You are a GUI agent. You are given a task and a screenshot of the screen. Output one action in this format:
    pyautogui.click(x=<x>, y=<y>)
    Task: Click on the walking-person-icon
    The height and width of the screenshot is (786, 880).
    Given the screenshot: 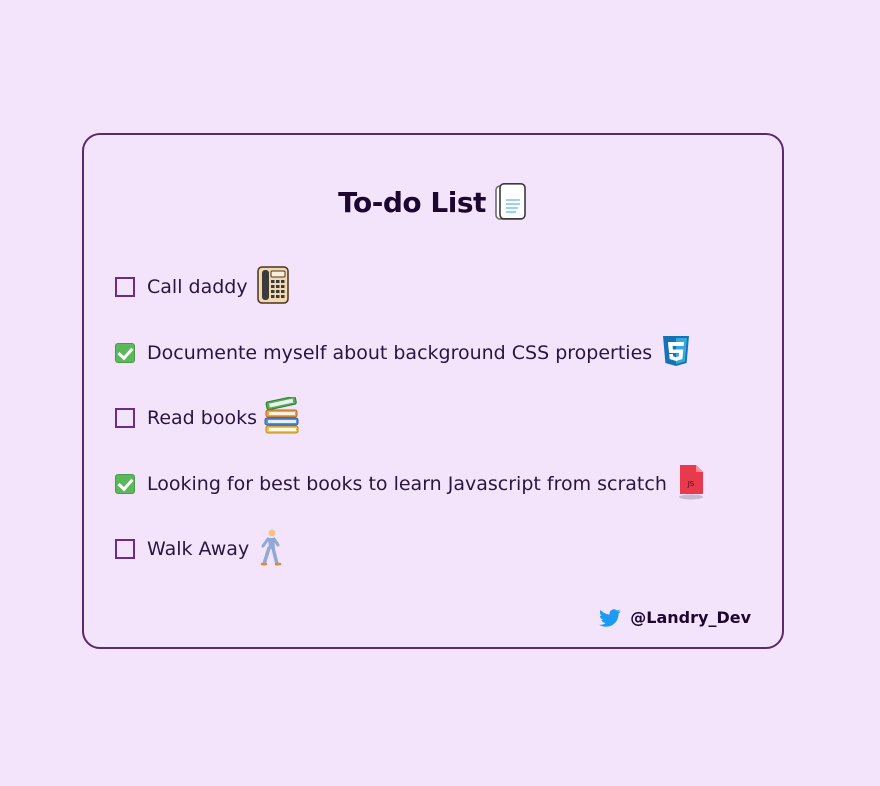 What is the action you would take?
    pyautogui.click(x=270, y=549)
    